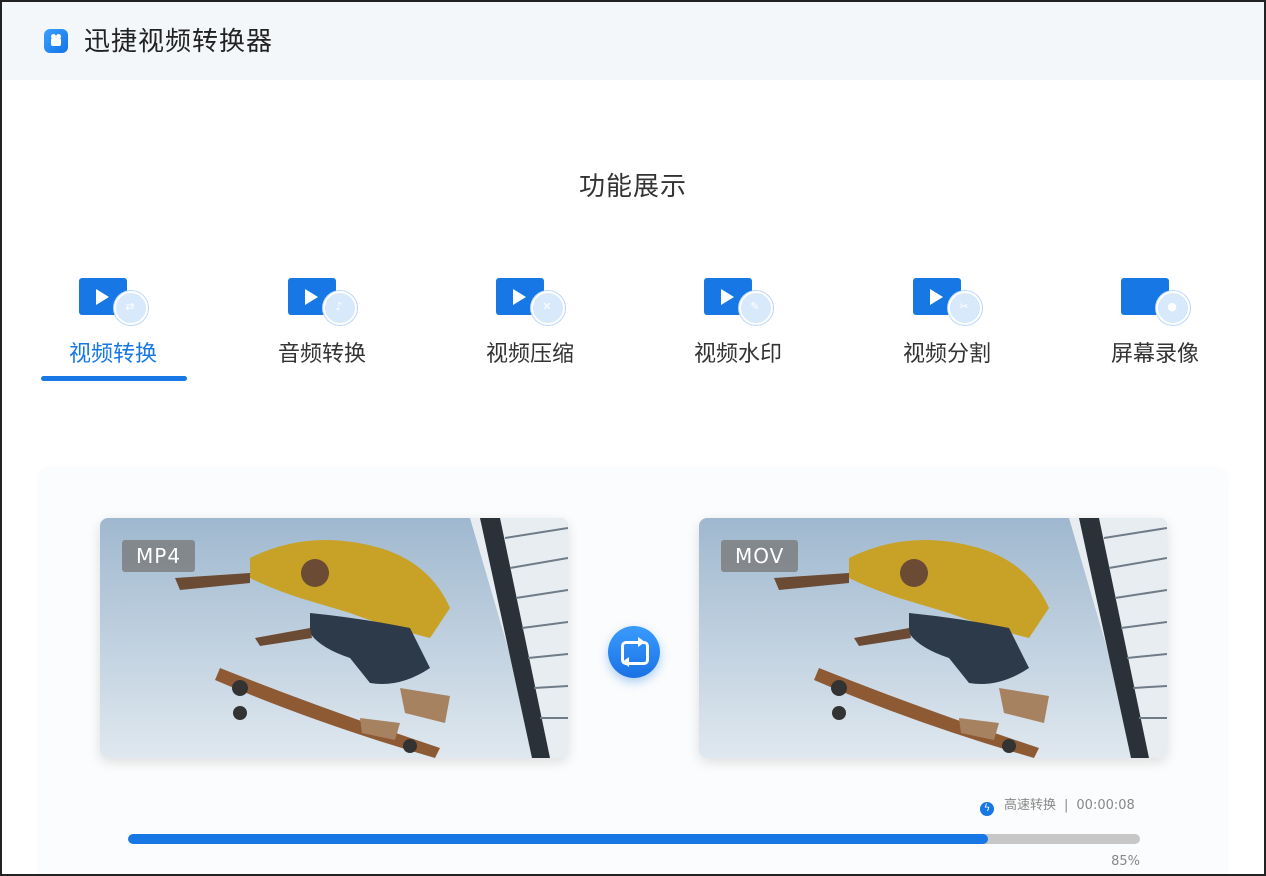  What do you see at coordinates (159, 556) in the screenshot?
I see `source-format-tag: MP4` at bounding box center [159, 556].